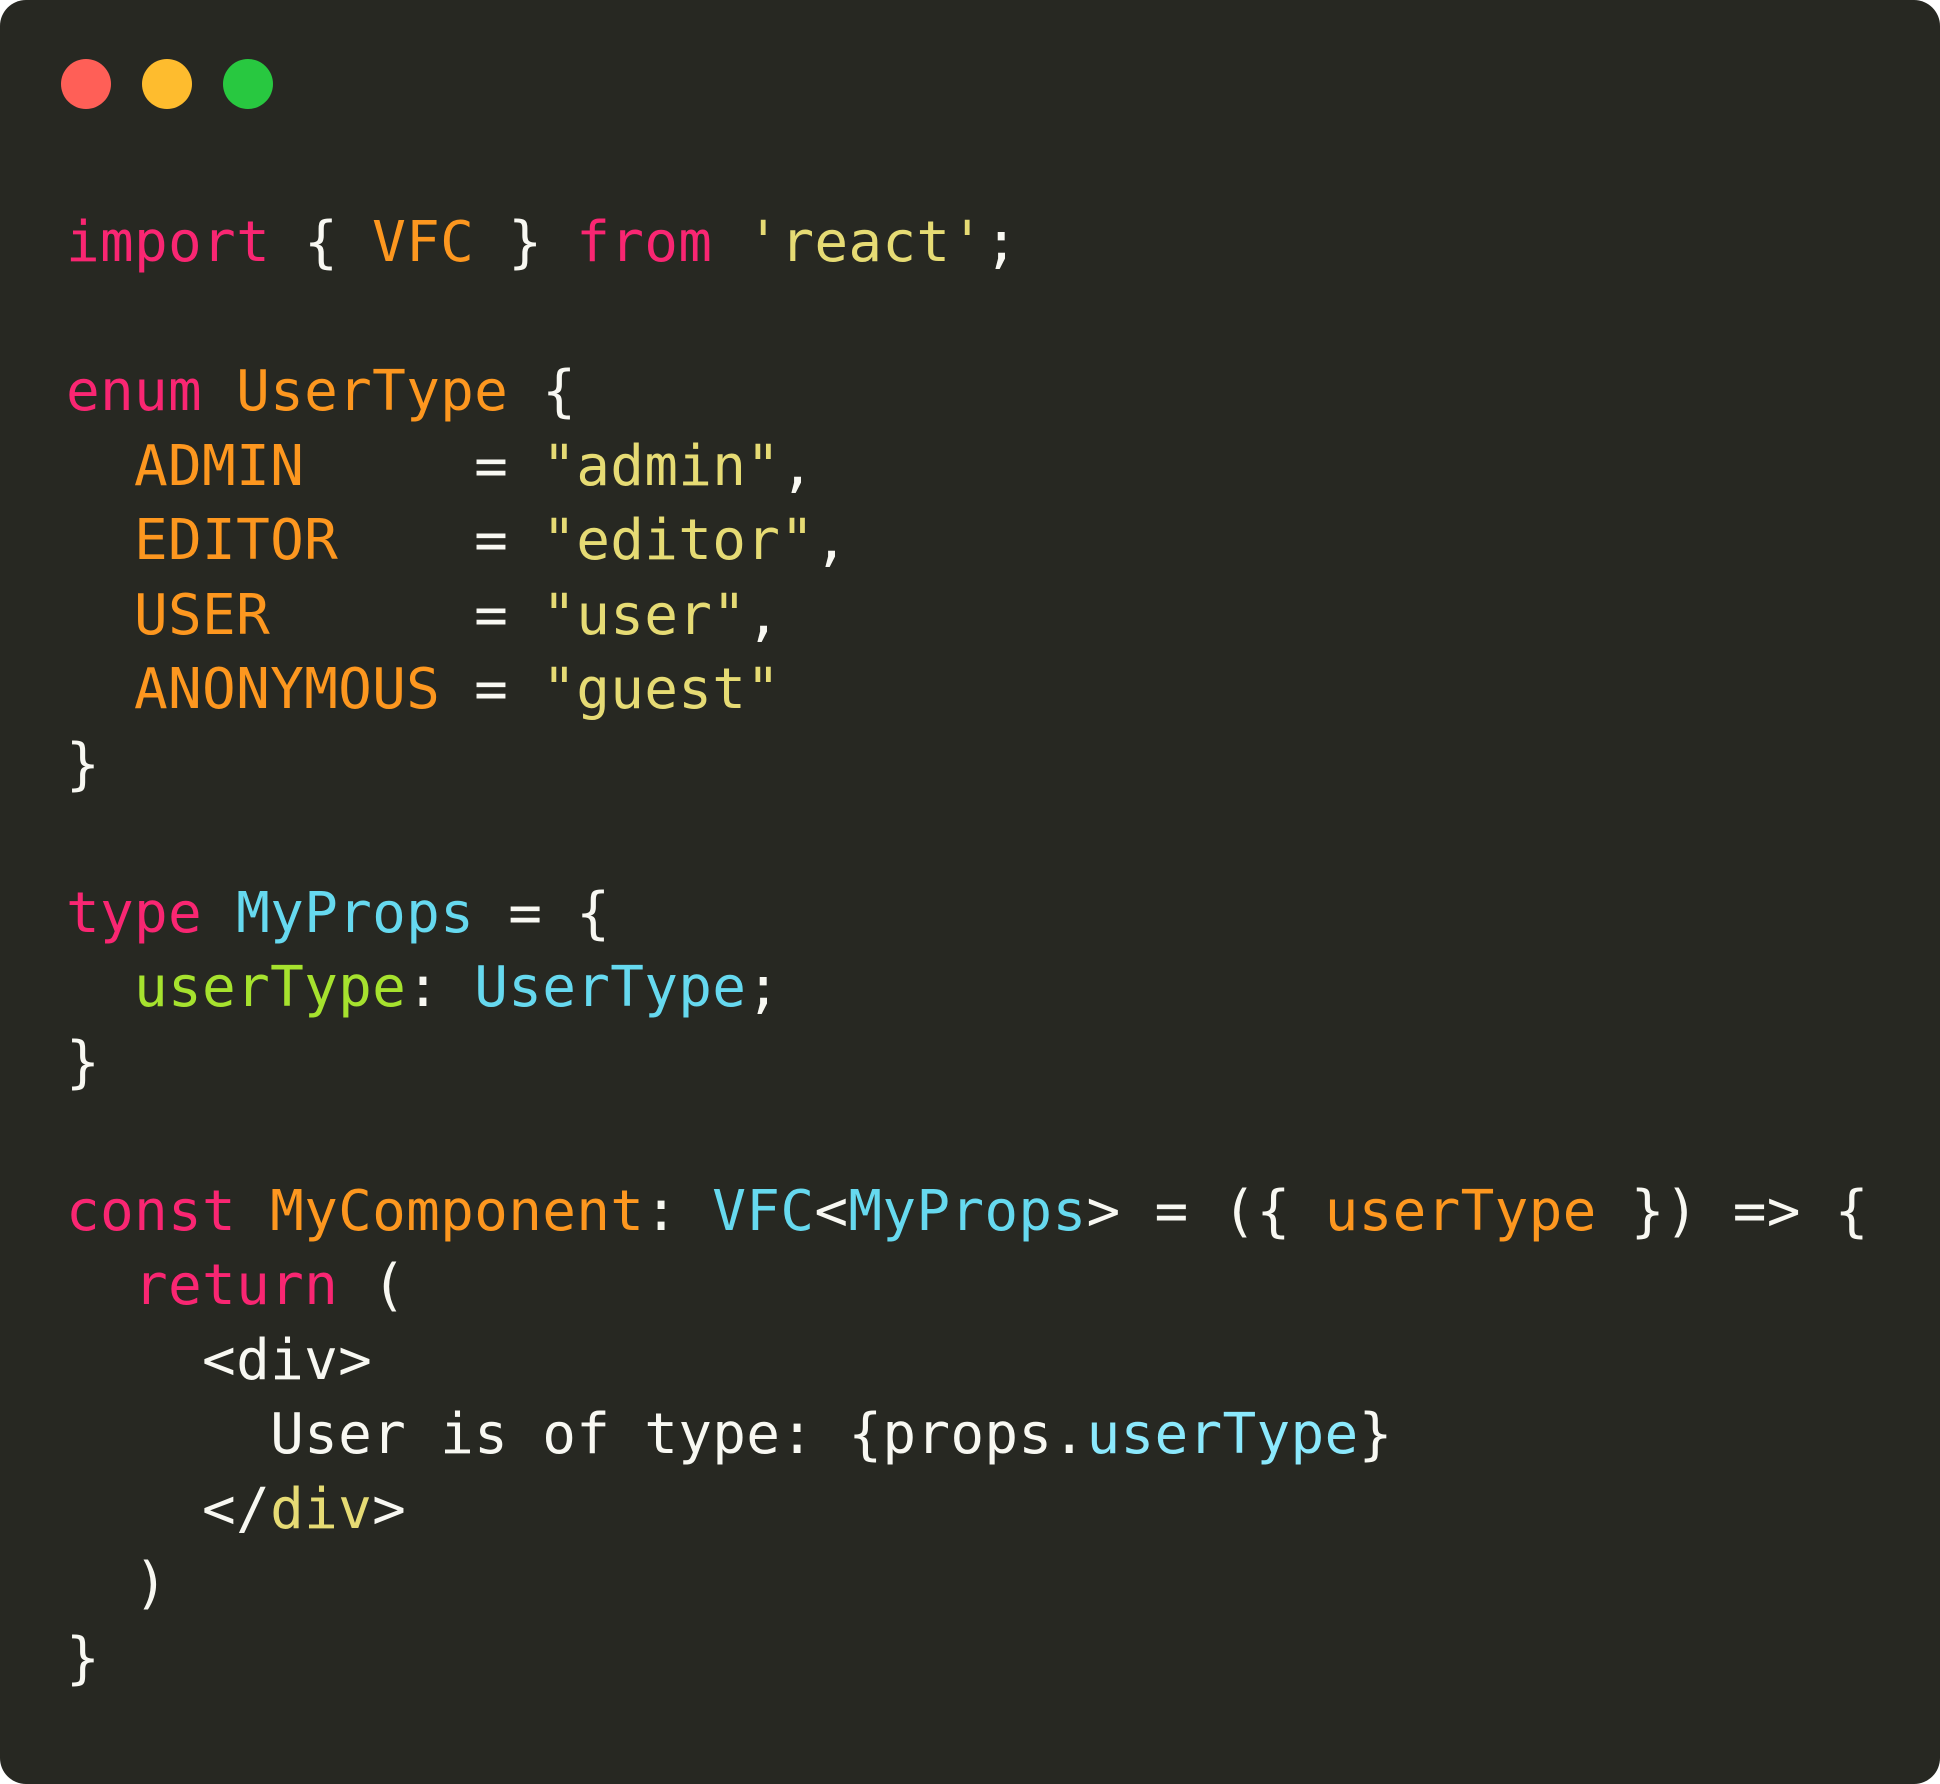 The image size is (1940, 1784). I want to click on minimize-button, so click(167, 84).